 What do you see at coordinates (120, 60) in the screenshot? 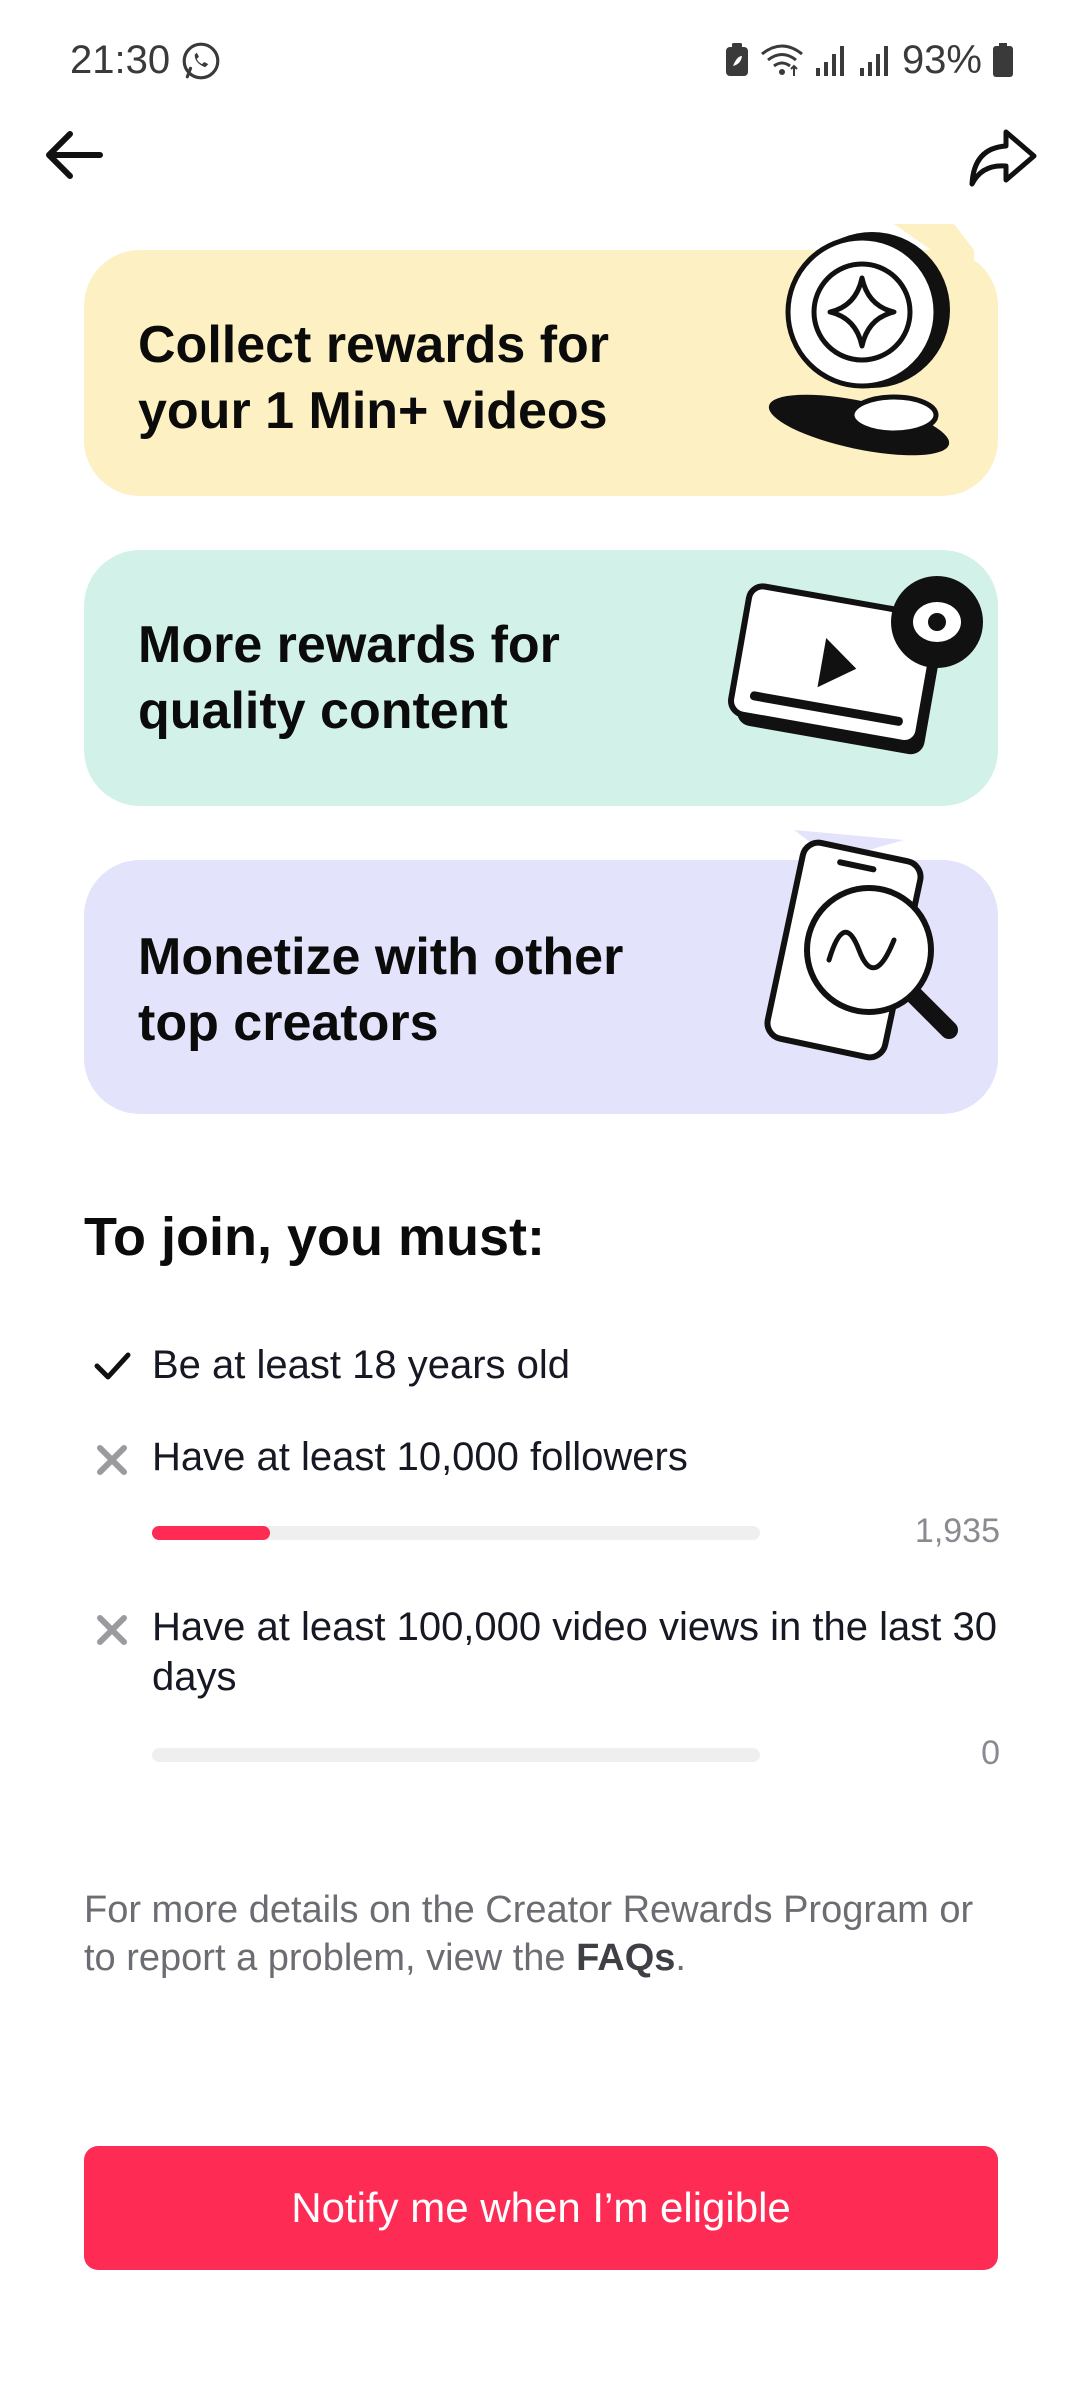
I see `status-time: 21:30` at bounding box center [120, 60].